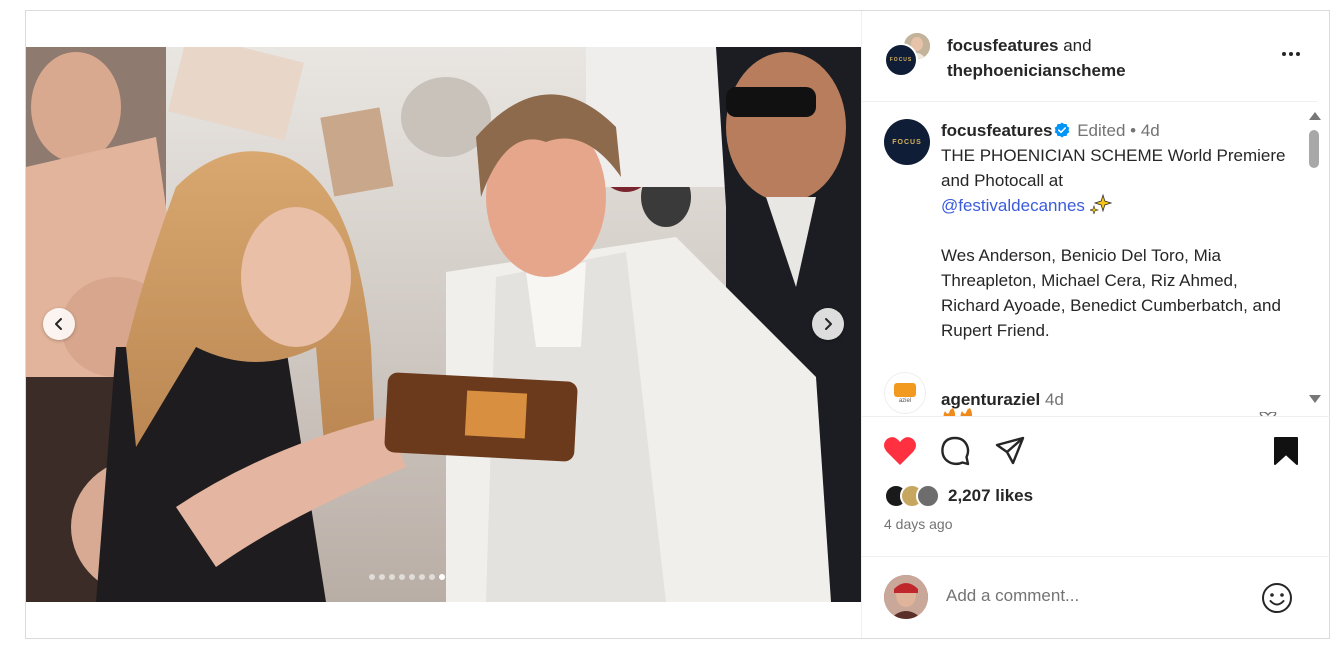  I want to click on add-comment-row, so click(1096, 597).